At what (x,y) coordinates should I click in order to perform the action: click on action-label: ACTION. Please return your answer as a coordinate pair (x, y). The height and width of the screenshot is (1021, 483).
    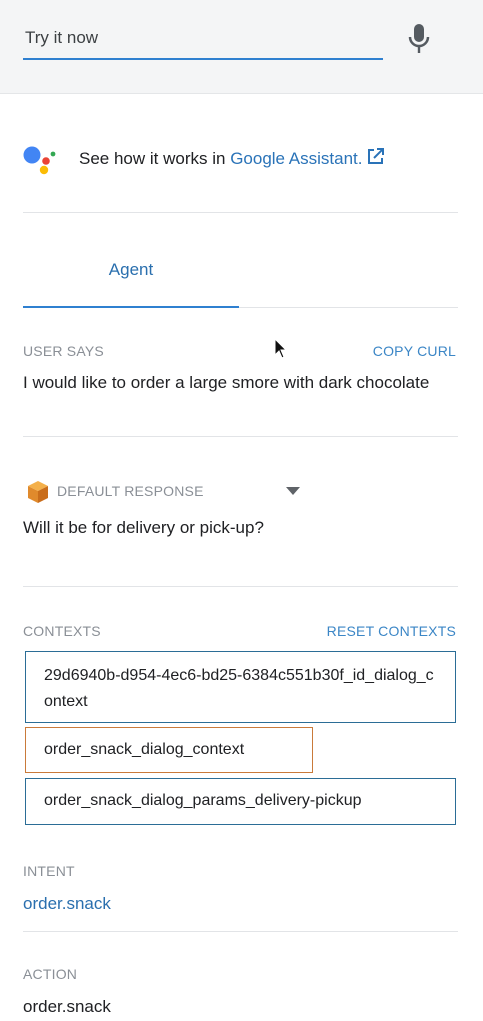
    Looking at the image, I should click on (50, 974).